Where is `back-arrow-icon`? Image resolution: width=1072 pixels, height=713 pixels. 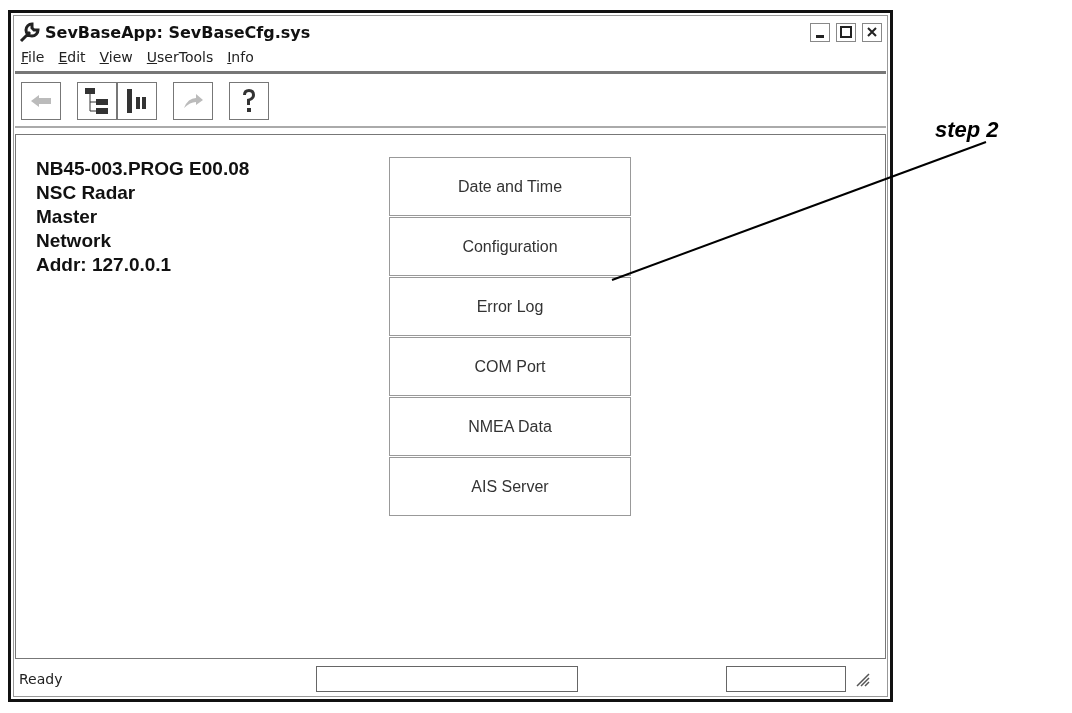 back-arrow-icon is located at coordinates (41, 101).